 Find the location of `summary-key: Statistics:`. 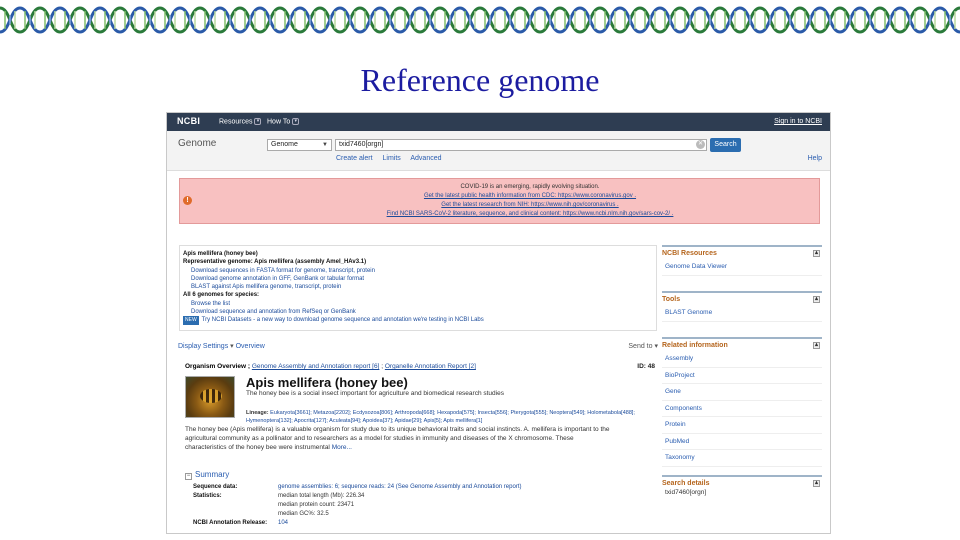

summary-key: Statistics: is located at coordinates (207, 496).